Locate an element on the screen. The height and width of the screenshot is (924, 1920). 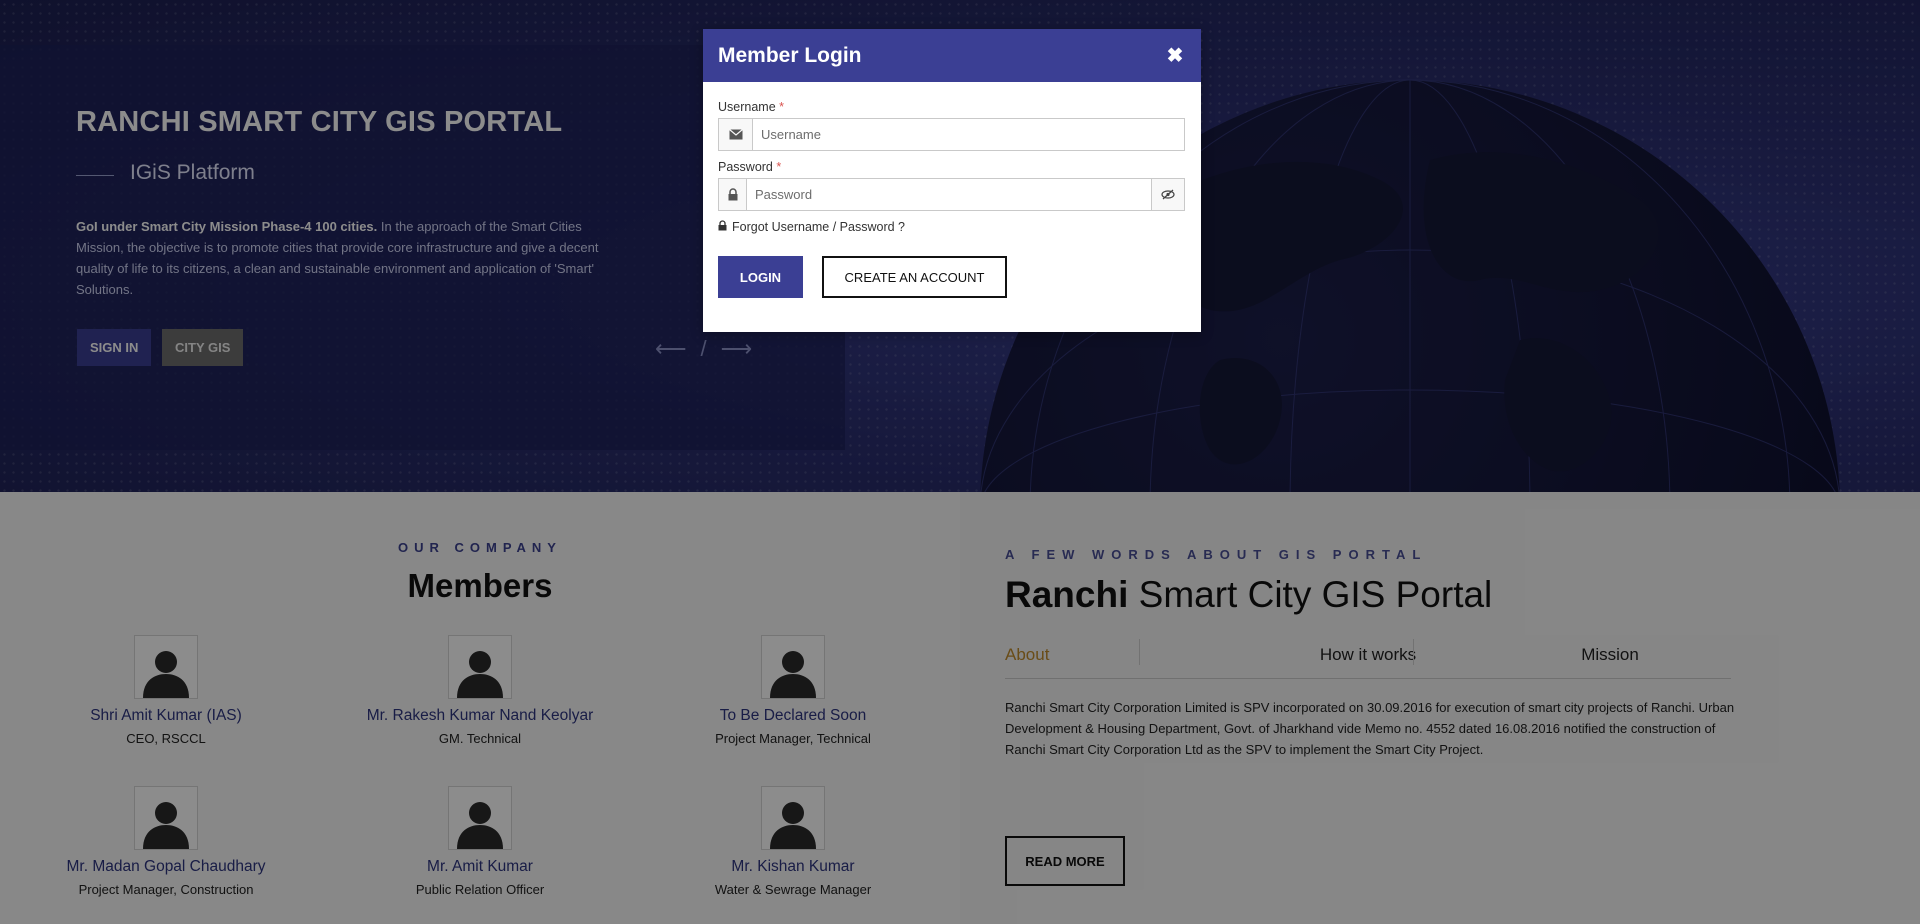
modal-body: Username * Password * Forgot Username / is located at coordinates (952, 190).